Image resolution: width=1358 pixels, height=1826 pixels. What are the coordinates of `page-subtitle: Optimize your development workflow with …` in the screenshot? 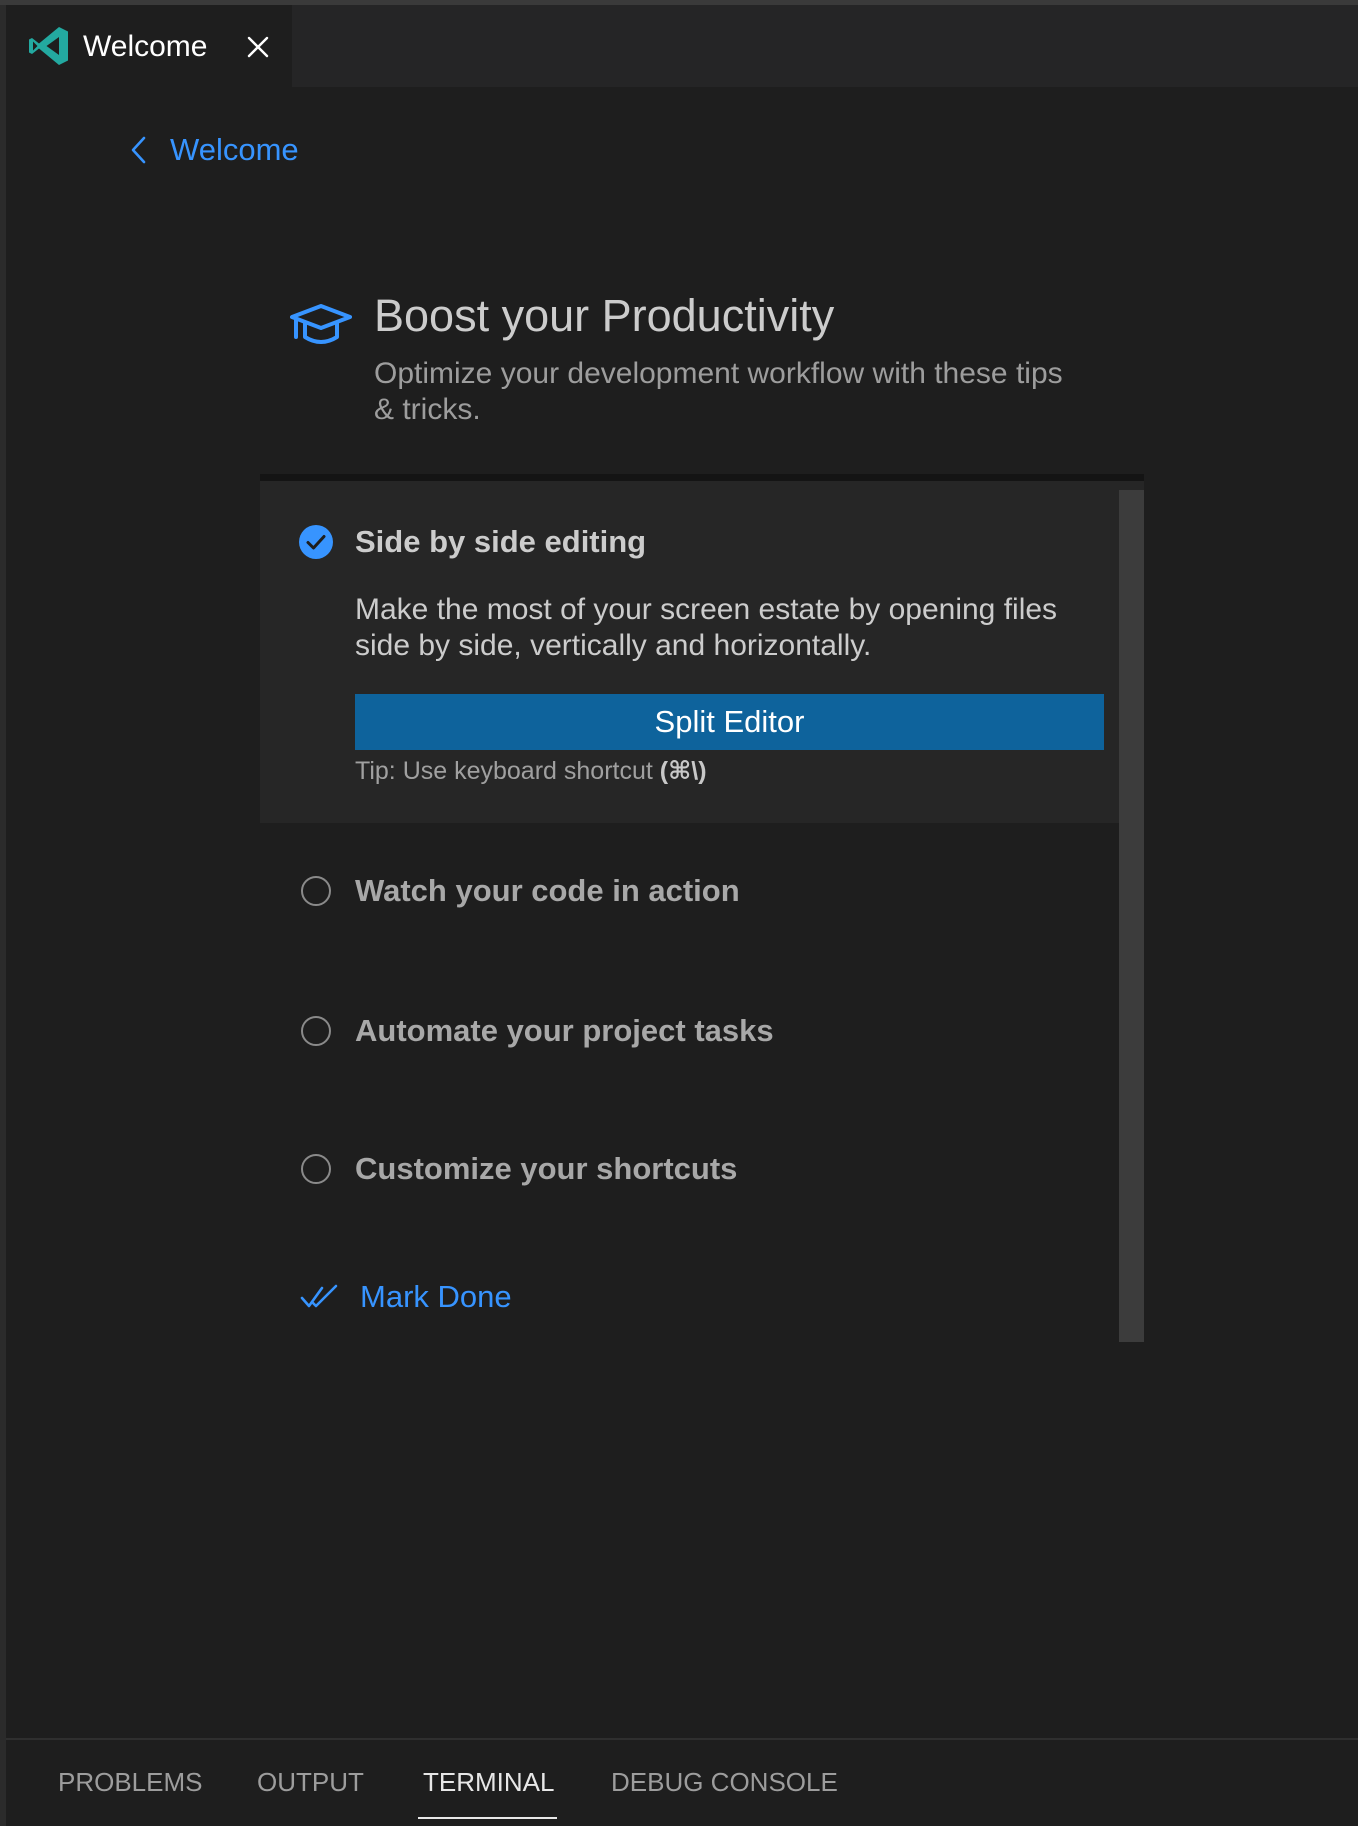 It's located at (718, 391).